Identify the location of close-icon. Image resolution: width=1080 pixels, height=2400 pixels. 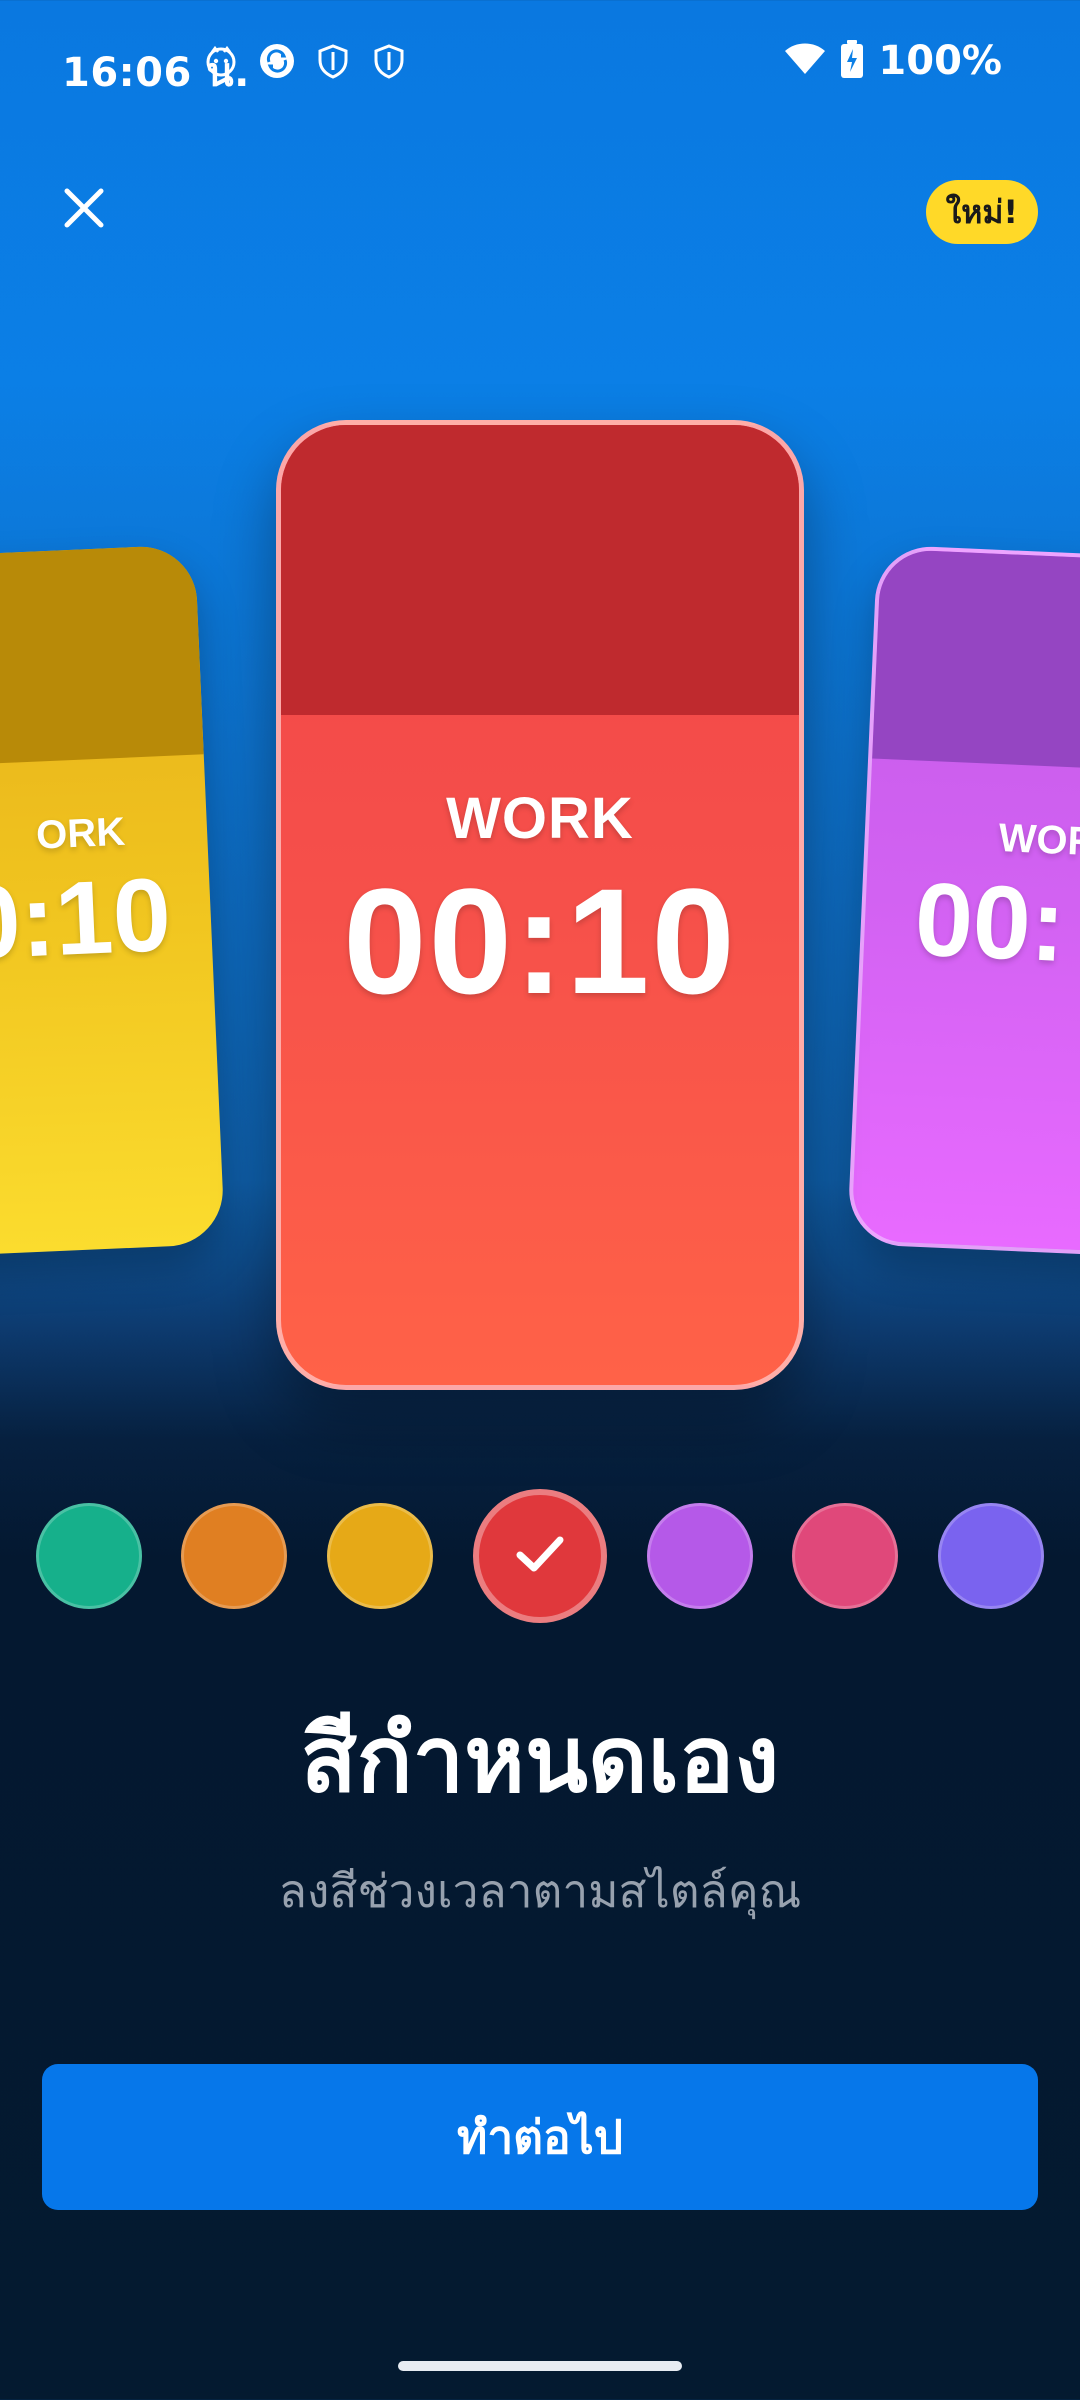
(84, 210).